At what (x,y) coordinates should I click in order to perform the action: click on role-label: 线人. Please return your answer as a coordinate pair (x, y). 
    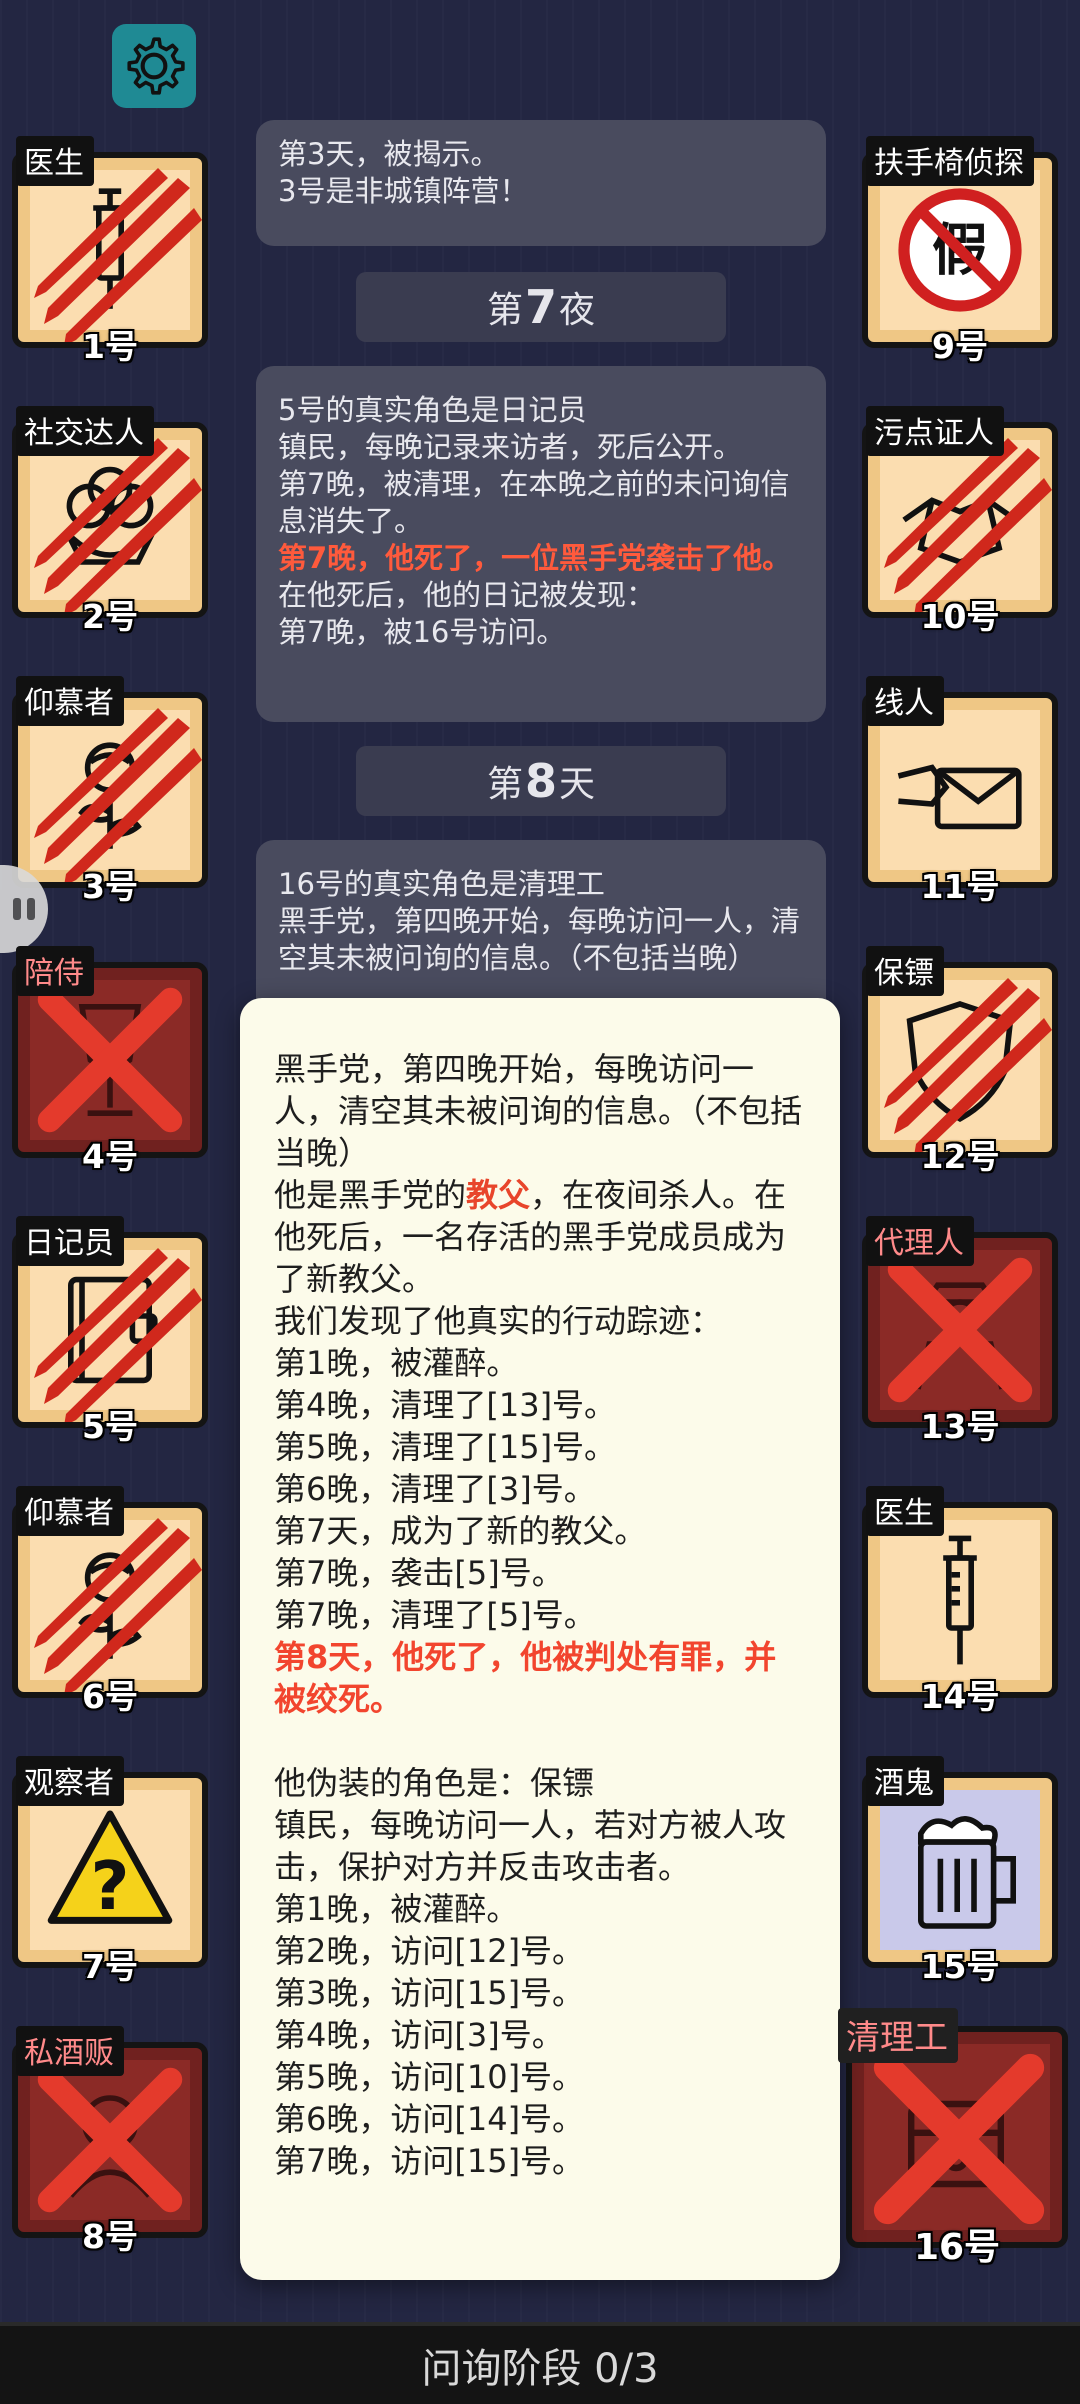
    Looking at the image, I should click on (905, 701).